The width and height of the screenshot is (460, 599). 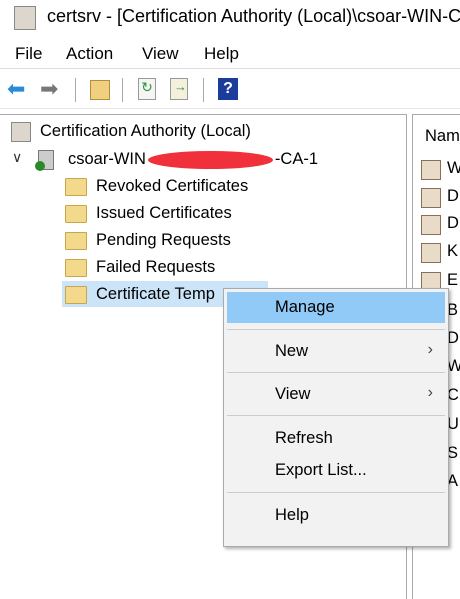 I want to click on export-list-icon: →, so click(x=179, y=89).